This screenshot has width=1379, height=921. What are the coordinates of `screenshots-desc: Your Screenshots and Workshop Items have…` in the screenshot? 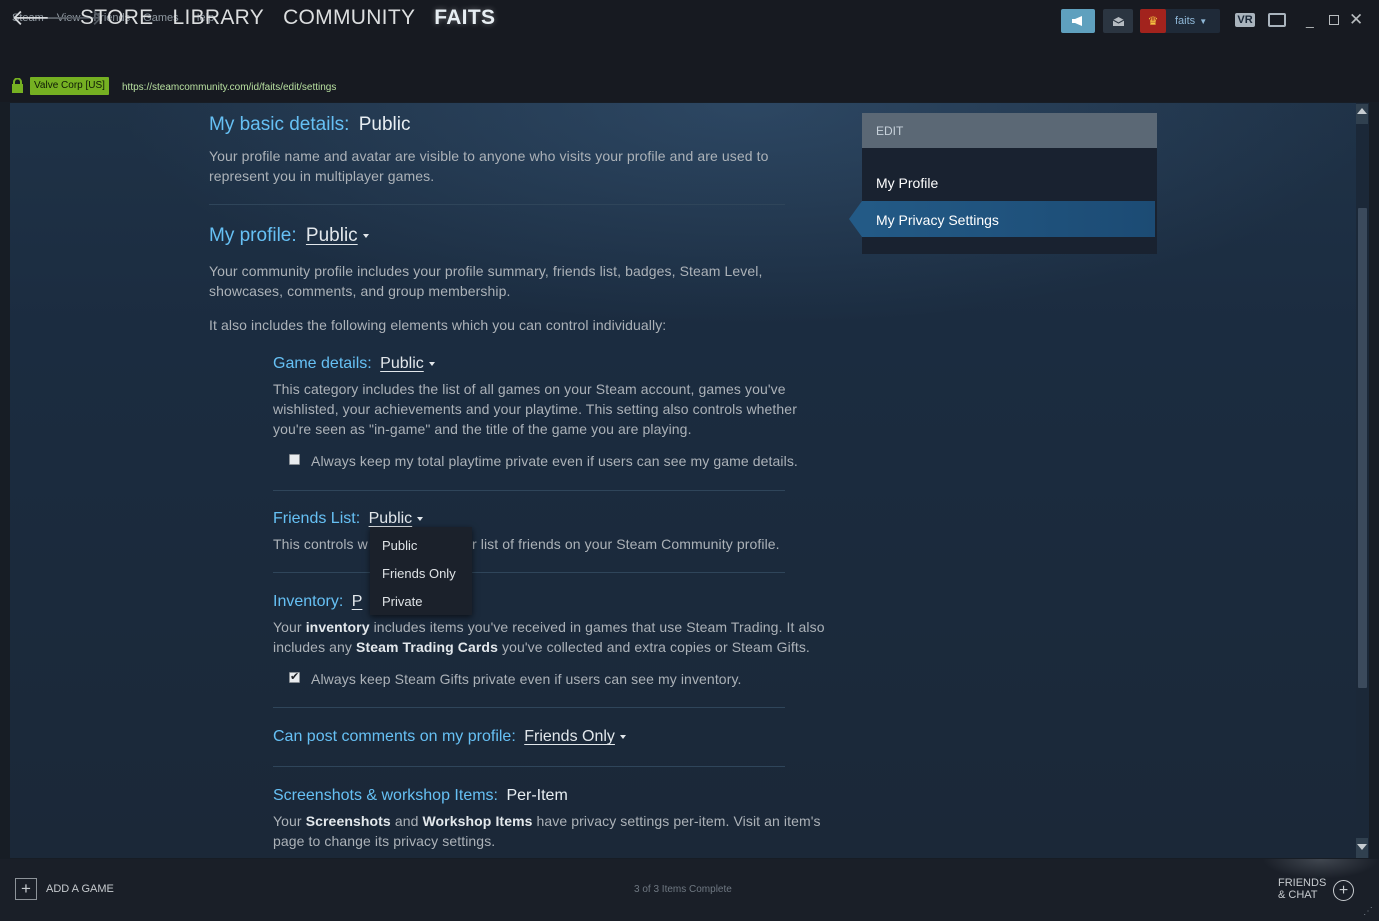 It's located at (547, 831).